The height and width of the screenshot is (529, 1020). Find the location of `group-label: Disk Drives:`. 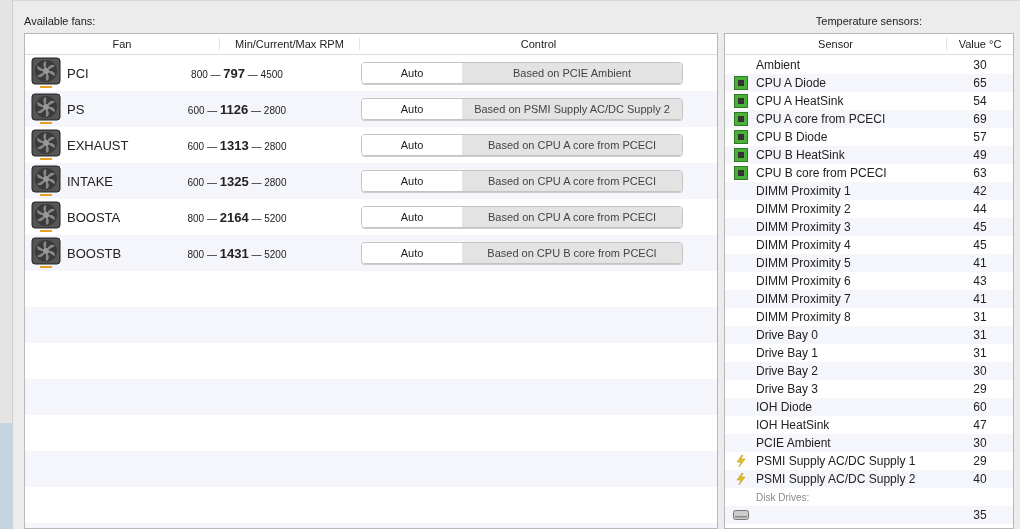

group-label: Disk Drives: is located at coordinates (783, 497).